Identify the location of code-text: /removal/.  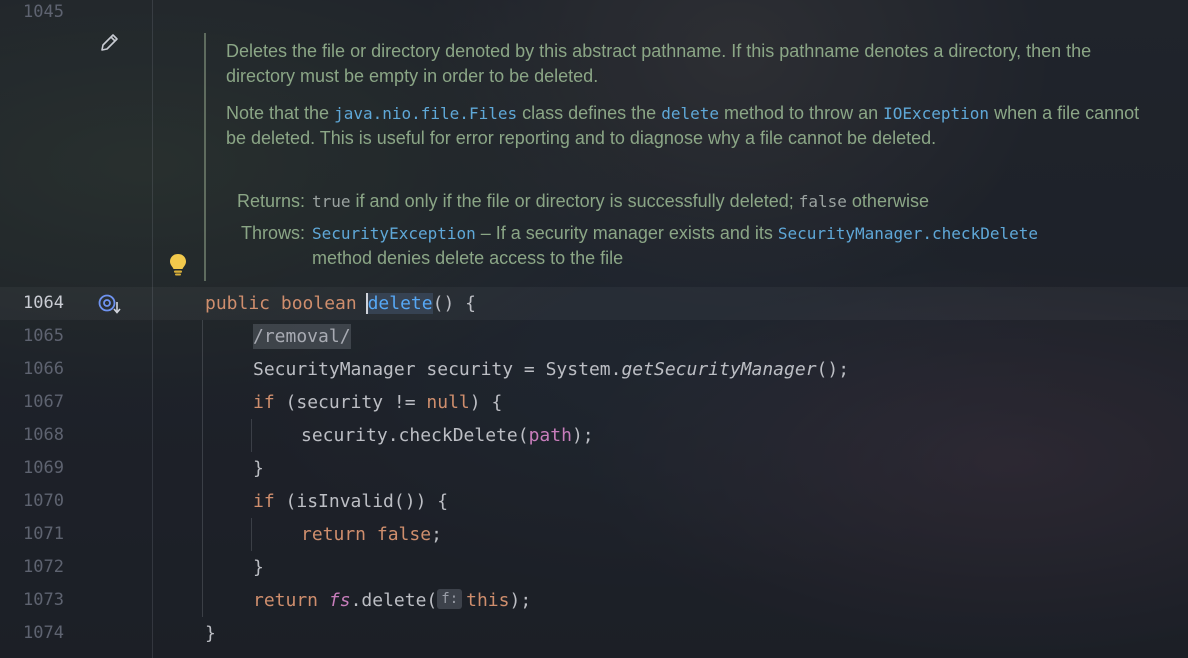
(302, 336).